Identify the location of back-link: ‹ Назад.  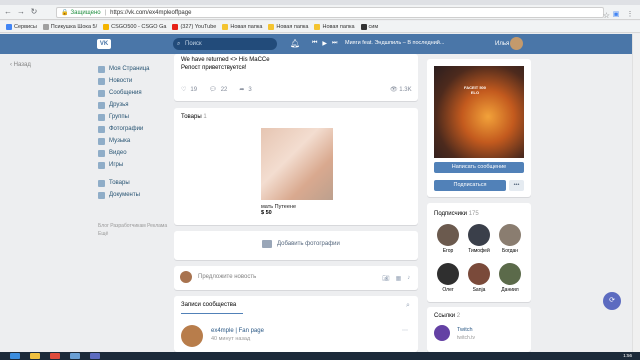
(20, 65).